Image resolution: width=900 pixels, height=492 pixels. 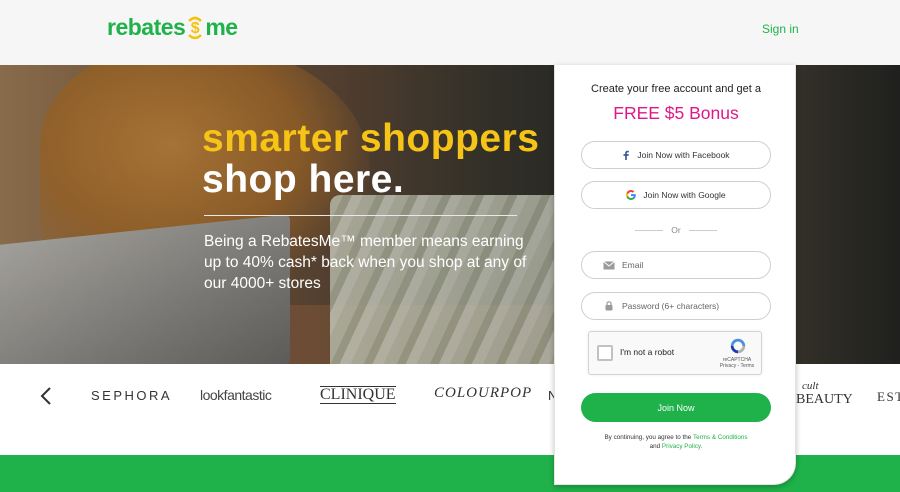 I want to click on or-label: Or, so click(x=676, y=230).